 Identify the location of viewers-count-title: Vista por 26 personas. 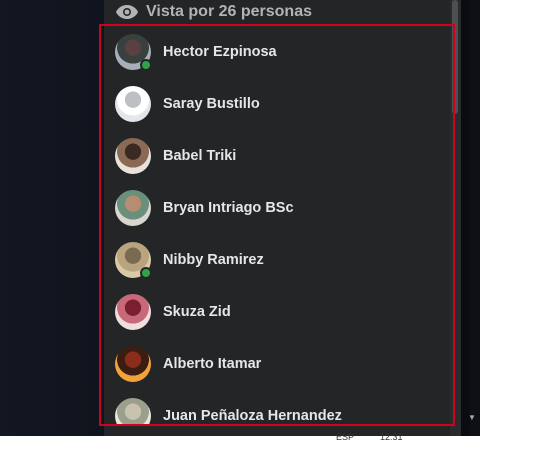
(229, 11).